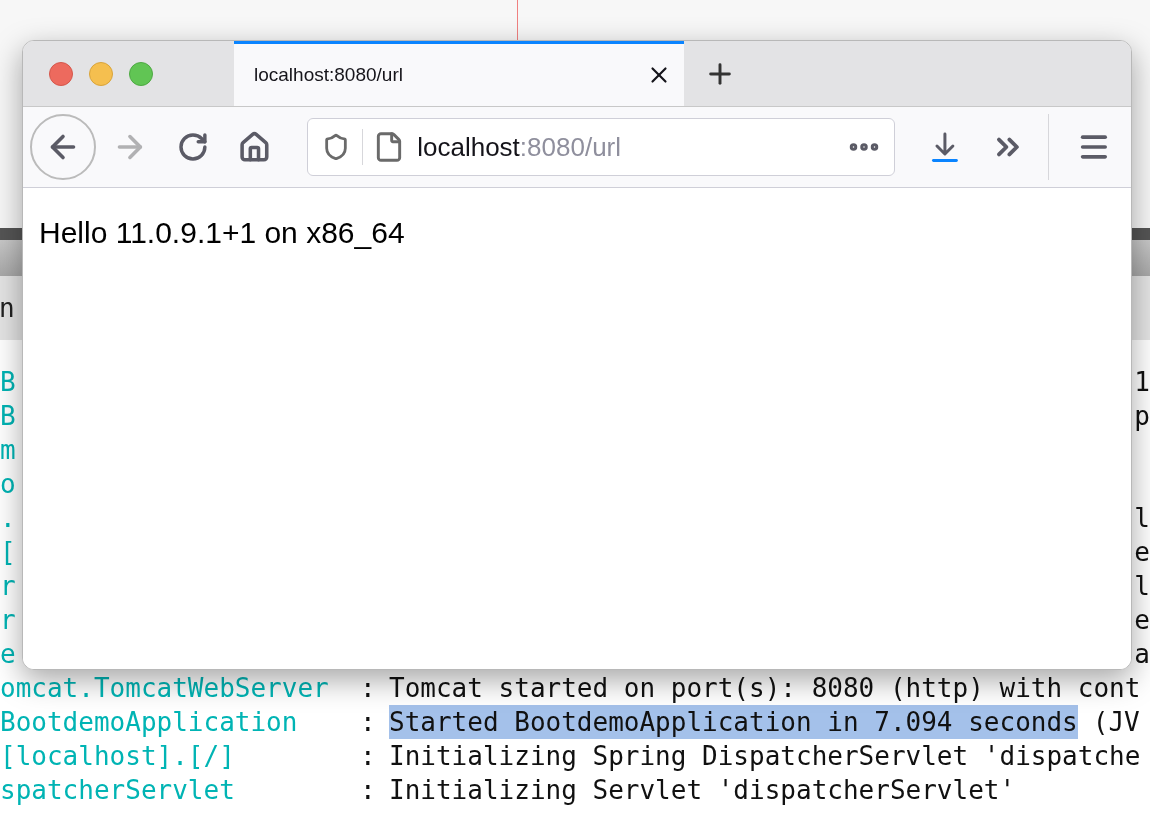  What do you see at coordinates (165, 688) in the screenshot?
I see `logger-name: omcat.TomcatWebServer` at bounding box center [165, 688].